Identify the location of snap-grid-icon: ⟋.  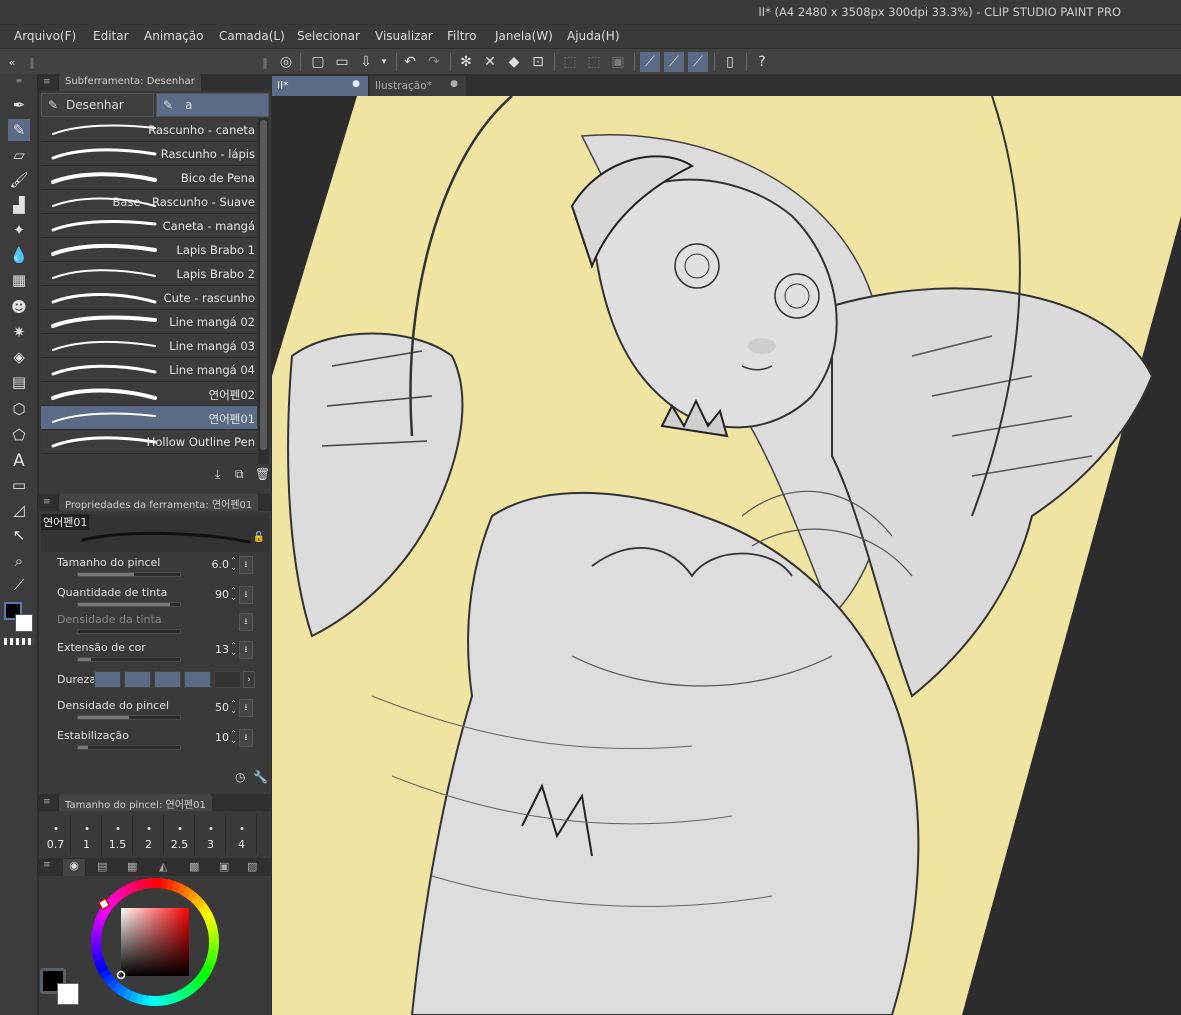
(698, 62).